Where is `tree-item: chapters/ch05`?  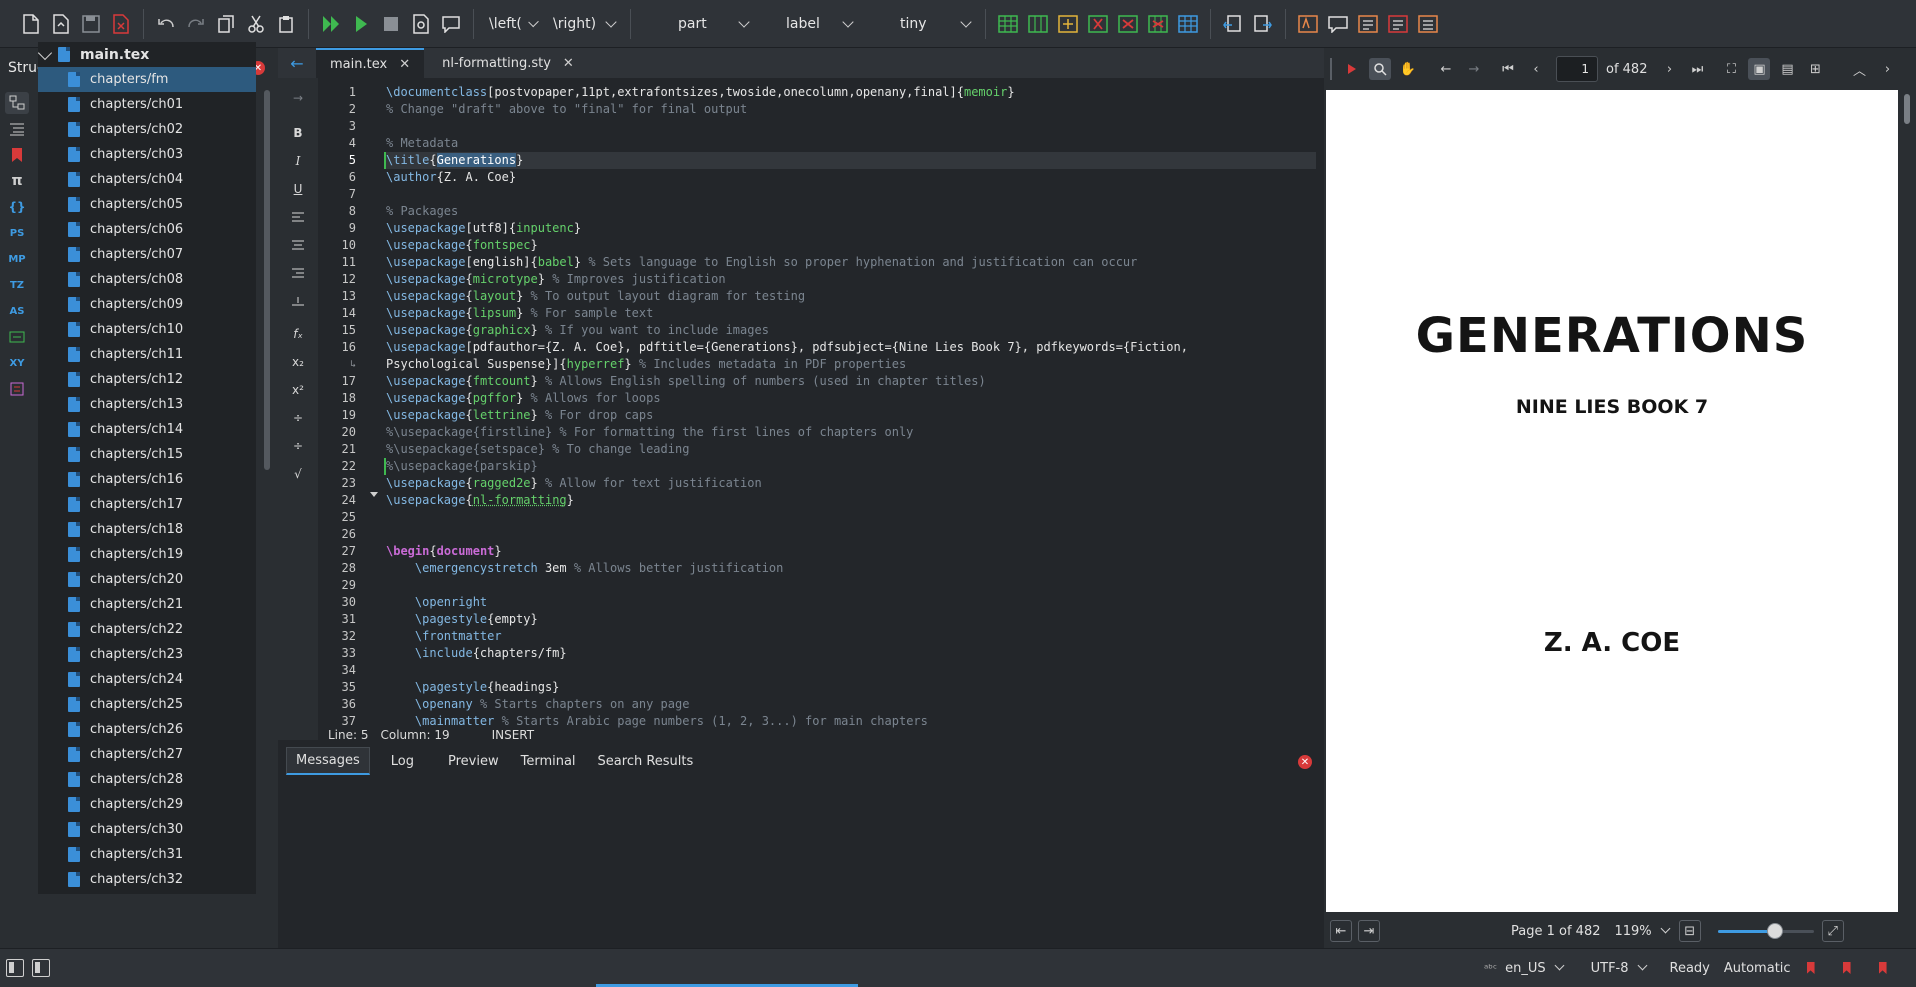
tree-item: chapters/ch05 is located at coordinates (147, 204).